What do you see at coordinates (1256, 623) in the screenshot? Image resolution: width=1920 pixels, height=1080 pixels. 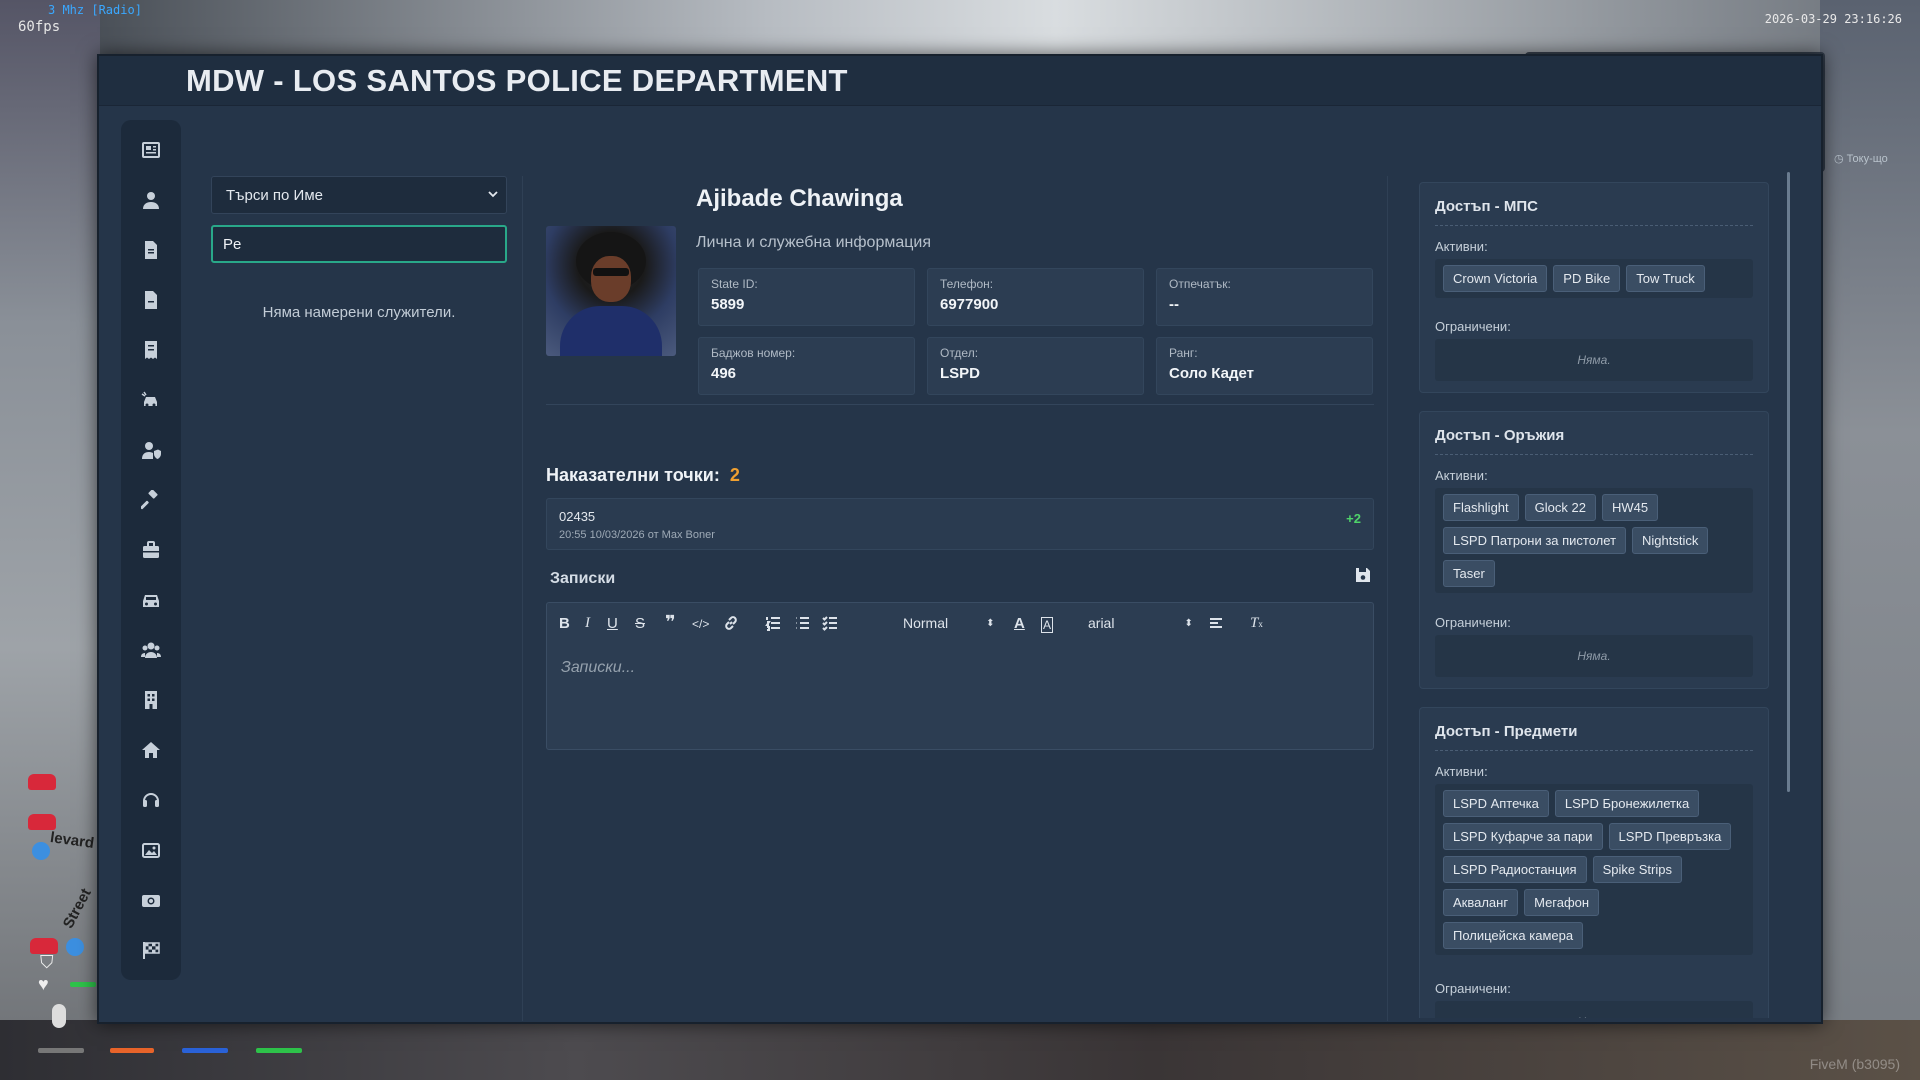 I see `clear-format-button: Tx` at bounding box center [1256, 623].